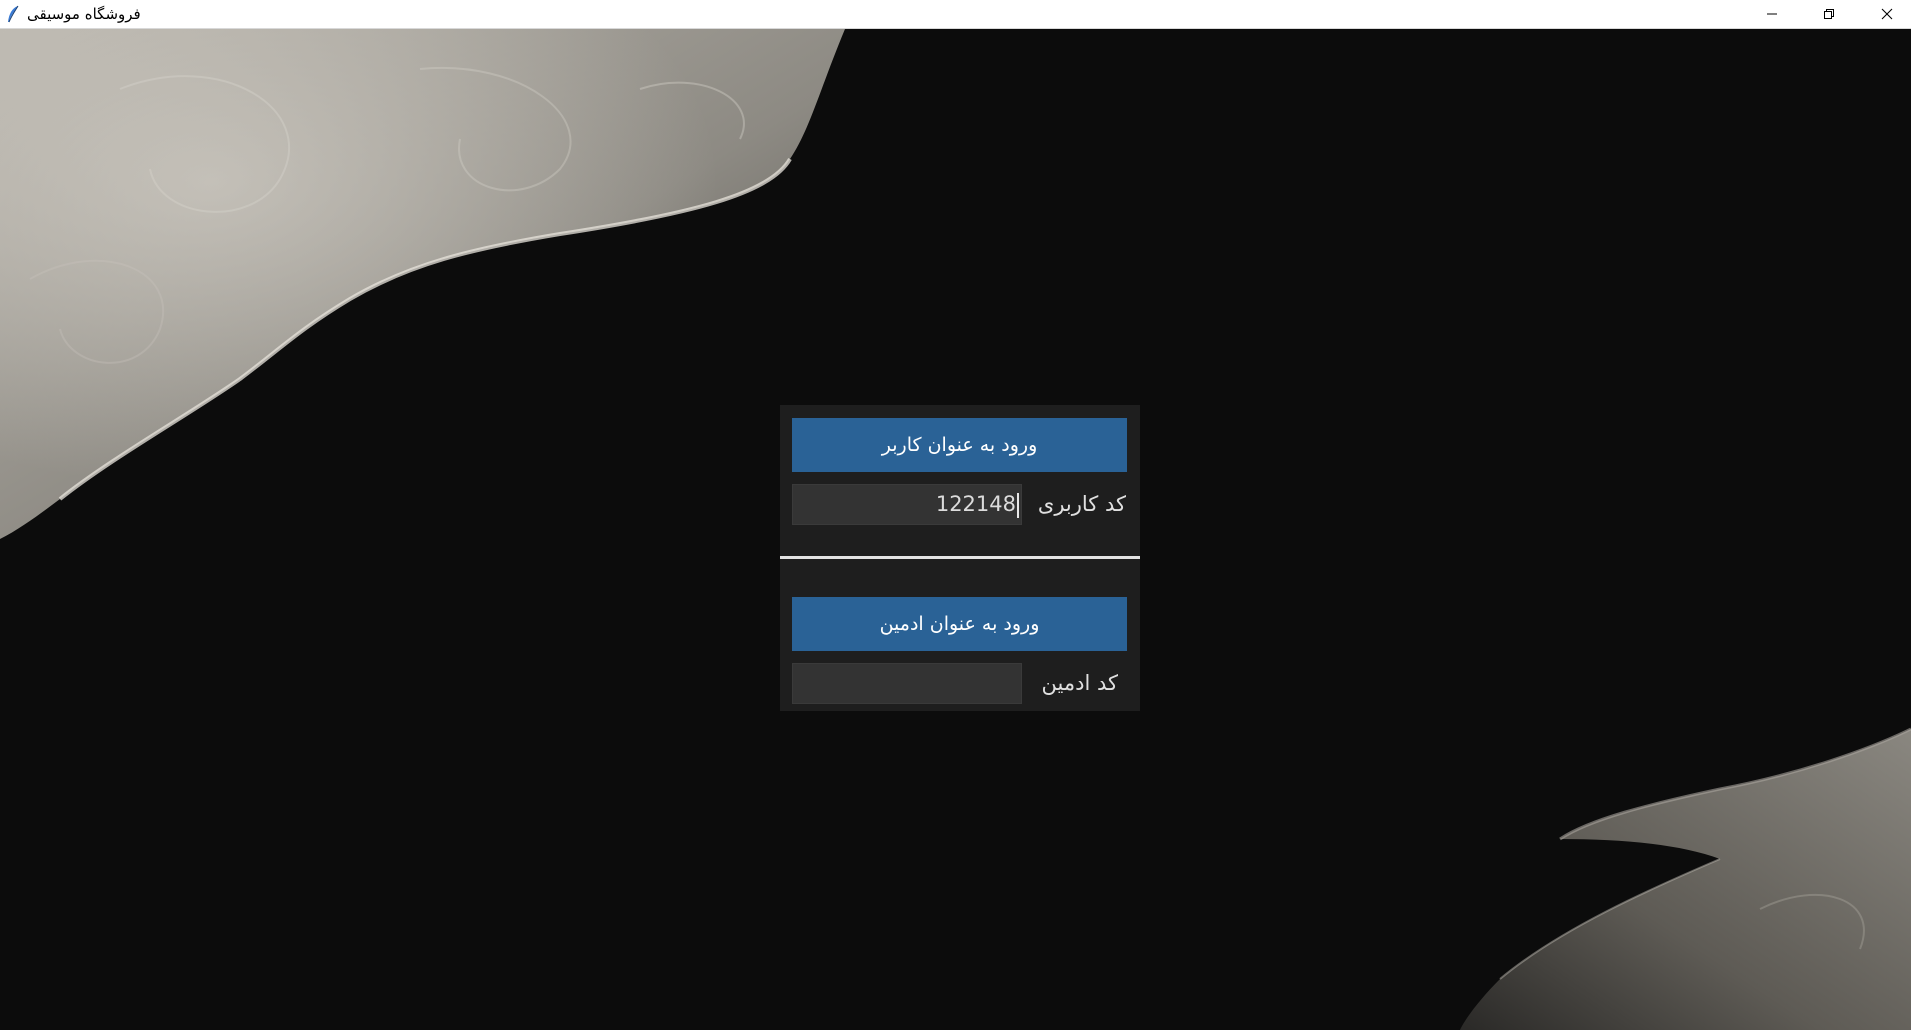 This screenshot has height=1030, width=1911. What do you see at coordinates (959, 624) in the screenshot?
I see `admin-login-button: ورود به عنوان ادمین` at bounding box center [959, 624].